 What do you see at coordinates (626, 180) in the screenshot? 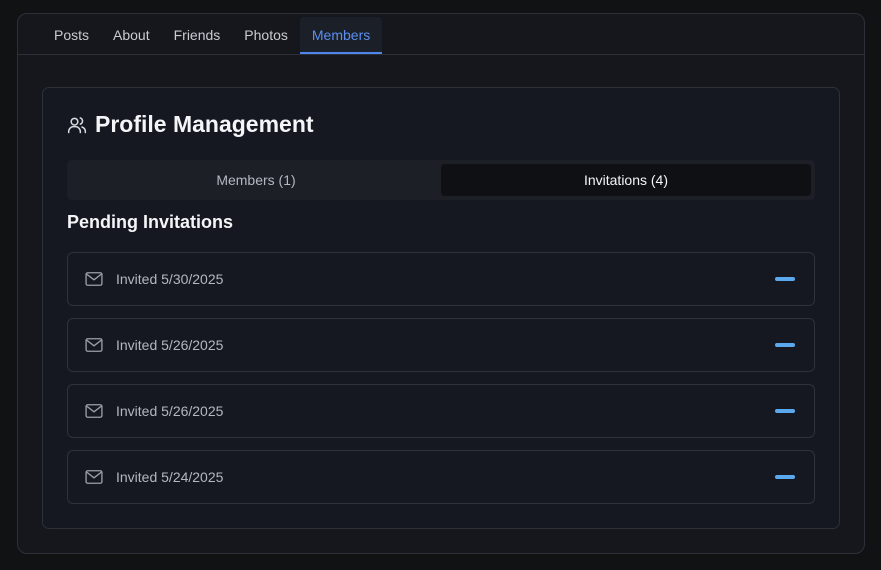
I see `tab-invitations: Invitations (4)` at bounding box center [626, 180].